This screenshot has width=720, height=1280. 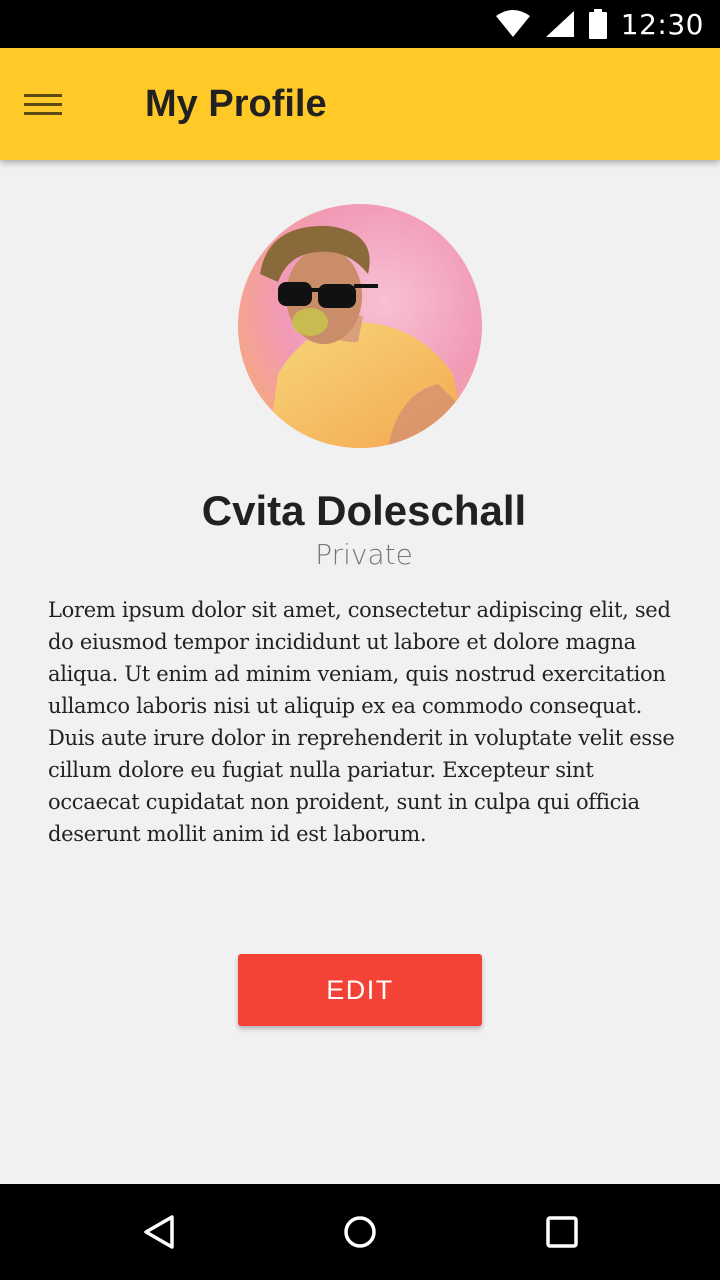 I want to click on recents-icon, so click(x=562, y=1232).